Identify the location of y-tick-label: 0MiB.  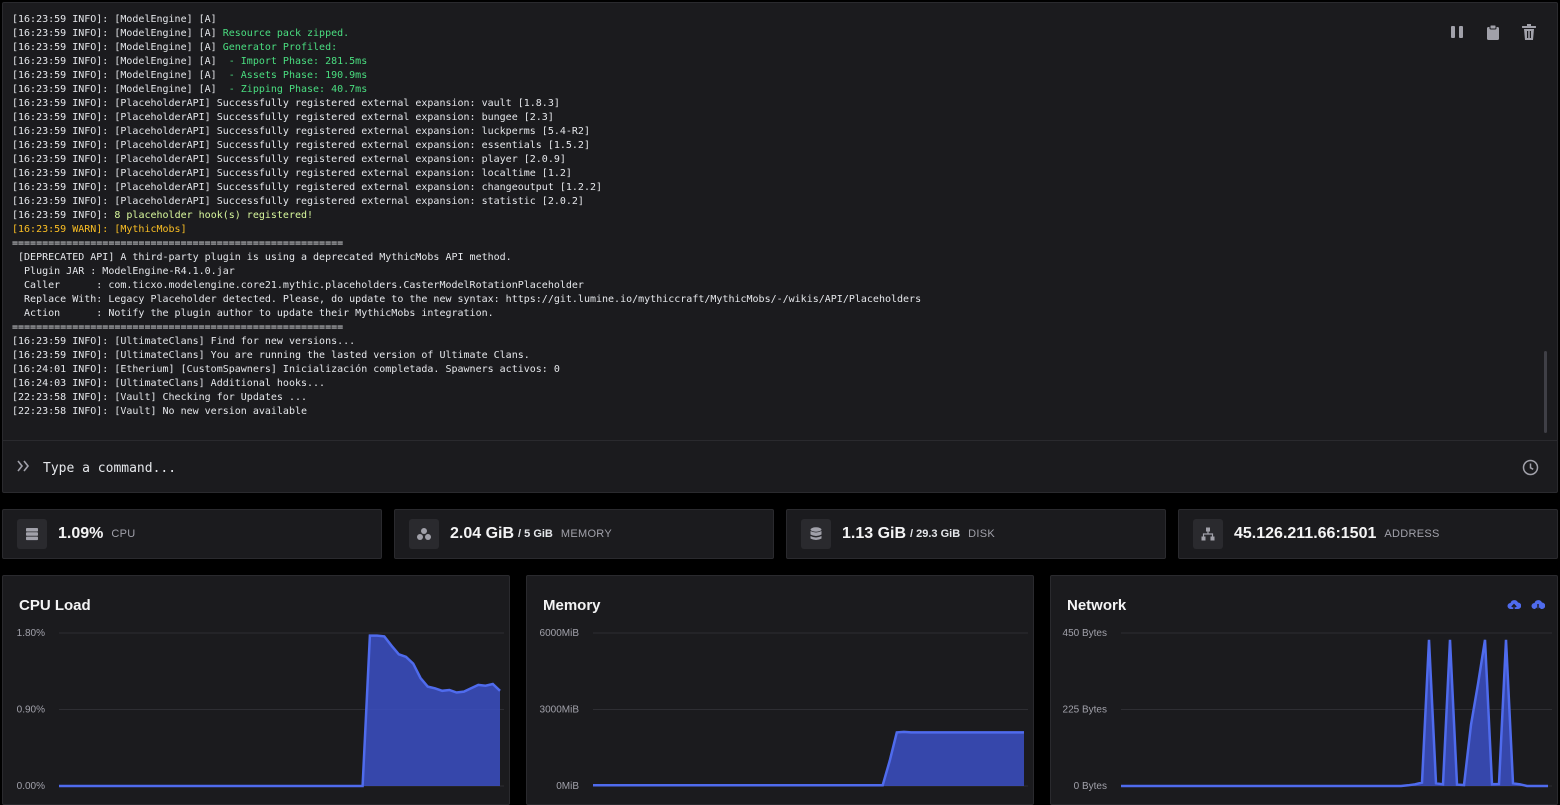
(567, 786).